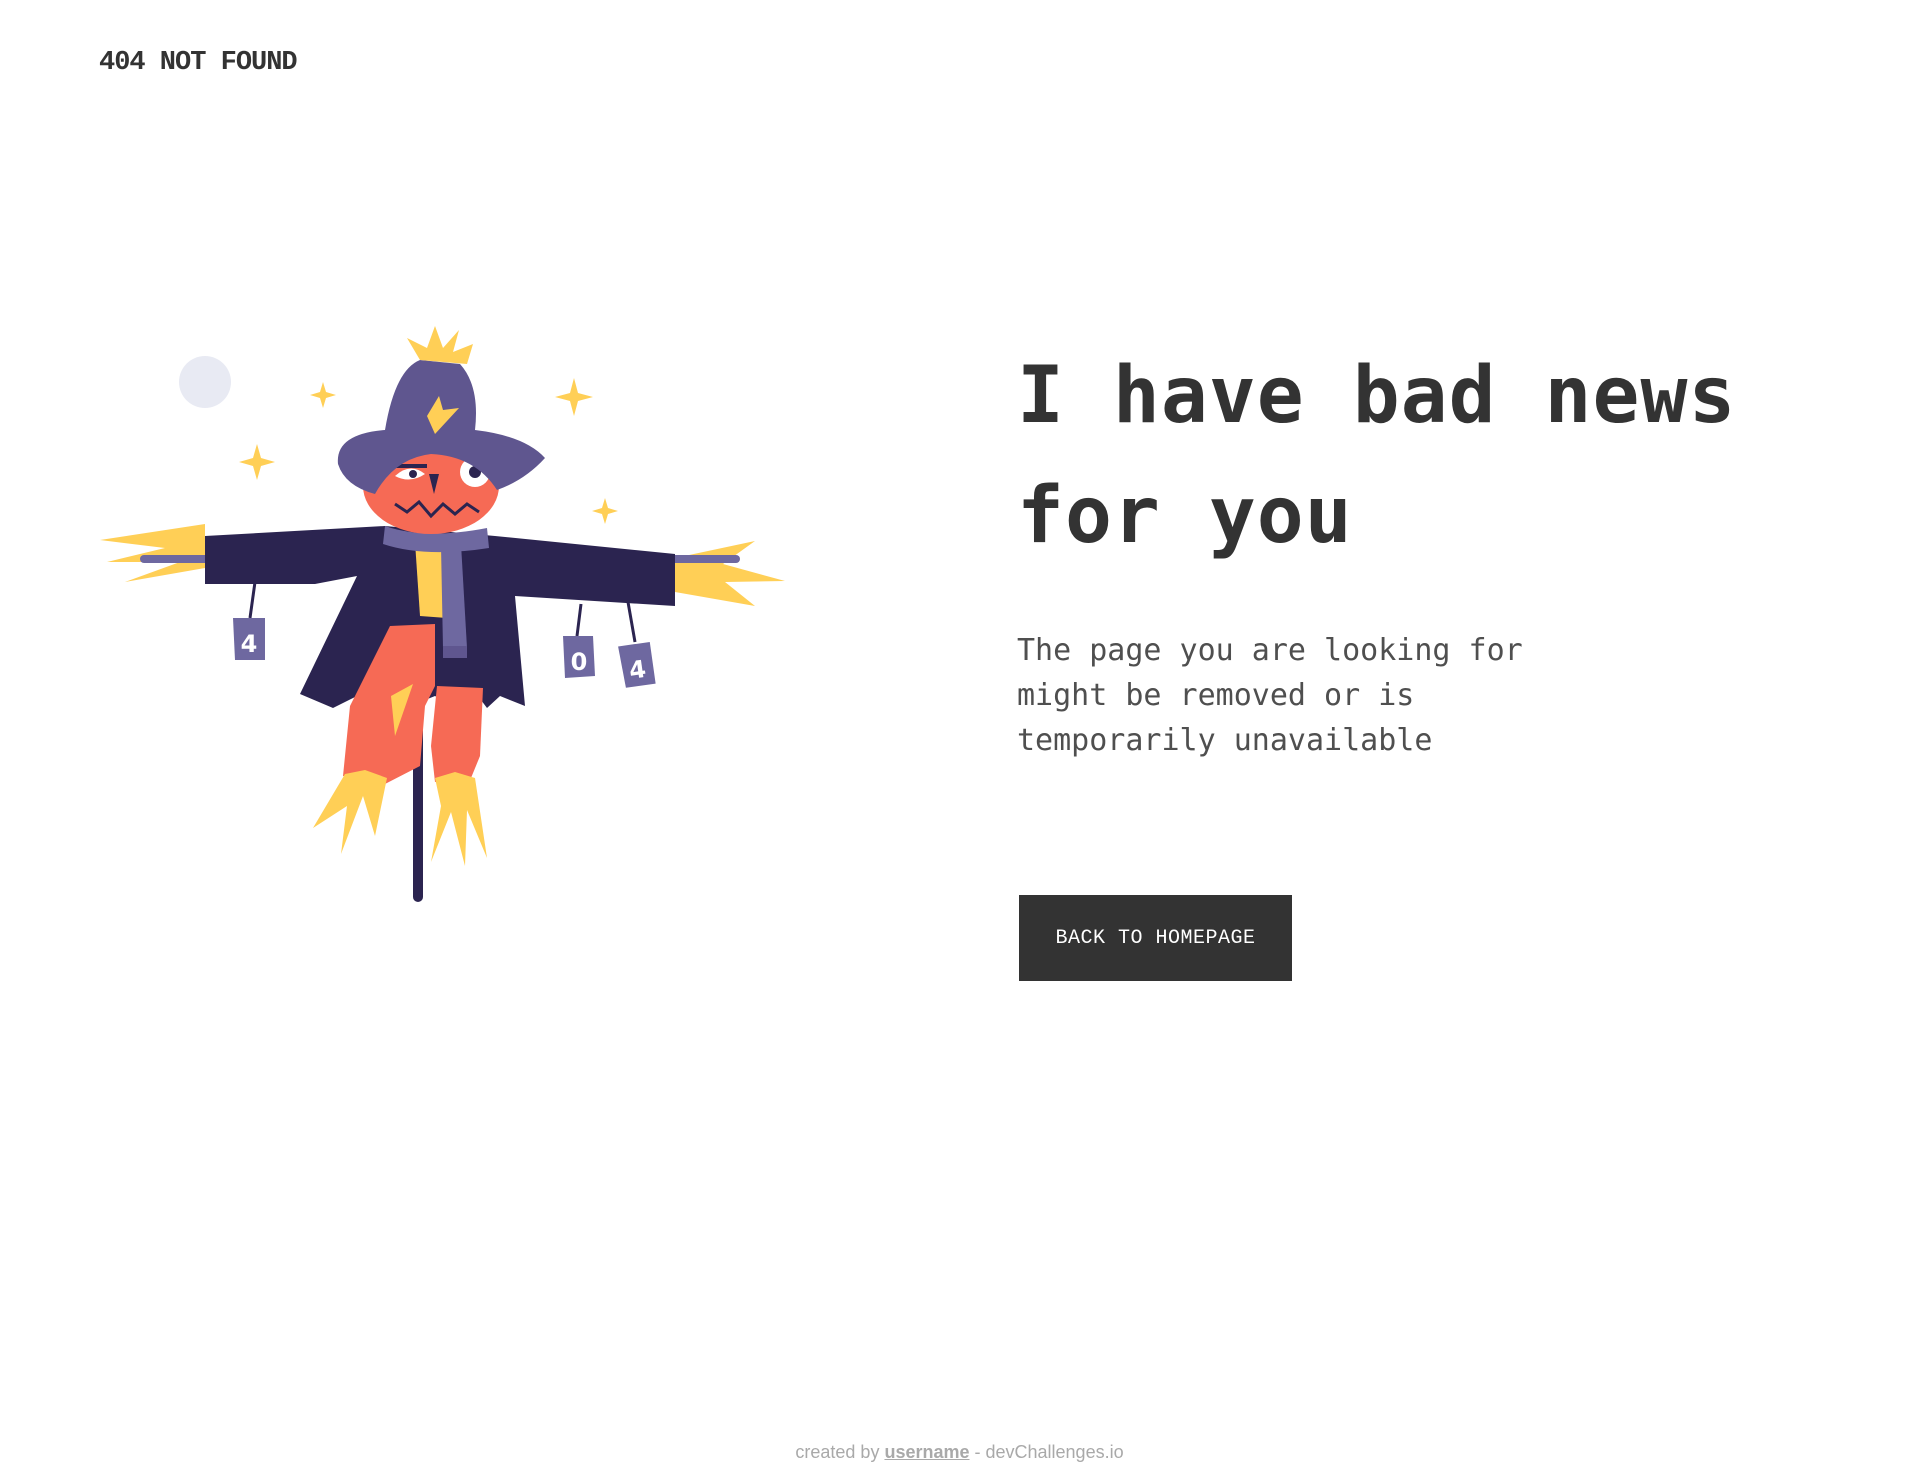 This screenshot has height=1478, width=1919. What do you see at coordinates (1225, 740) in the screenshot?
I see `description-line-3: temporarily unavailable` at bounding box center [1225, 740].